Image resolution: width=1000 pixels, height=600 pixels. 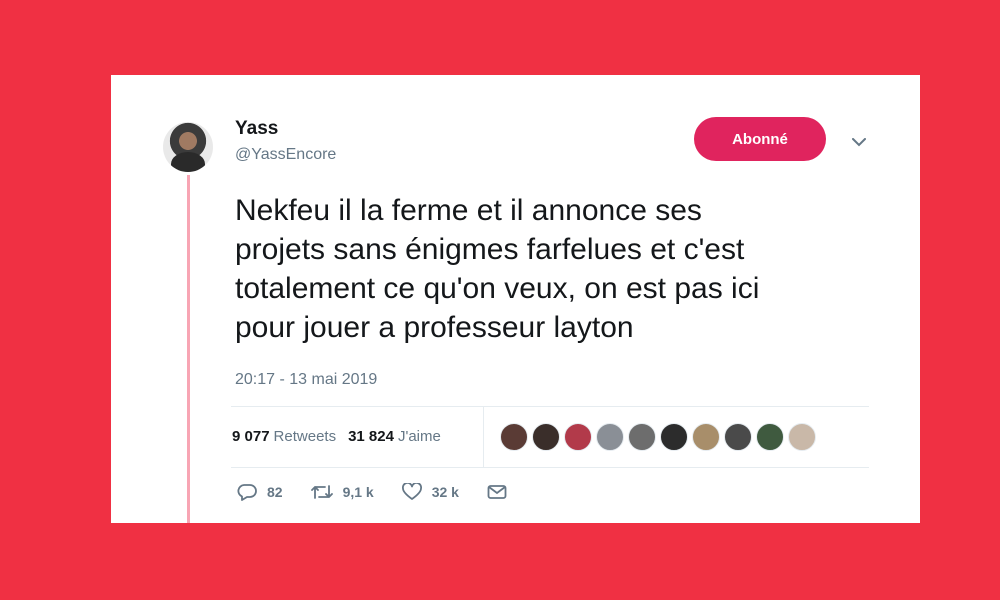 I want to click on tweet-stats: 9 077 Retweets 31 824 J'aime, so click(x=342, y=436).